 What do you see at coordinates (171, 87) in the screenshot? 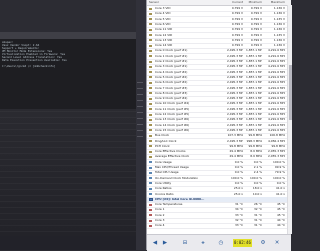
I see `sensor-label: Core 7 Clock (perf #3)` at bounding box center [171, 87].